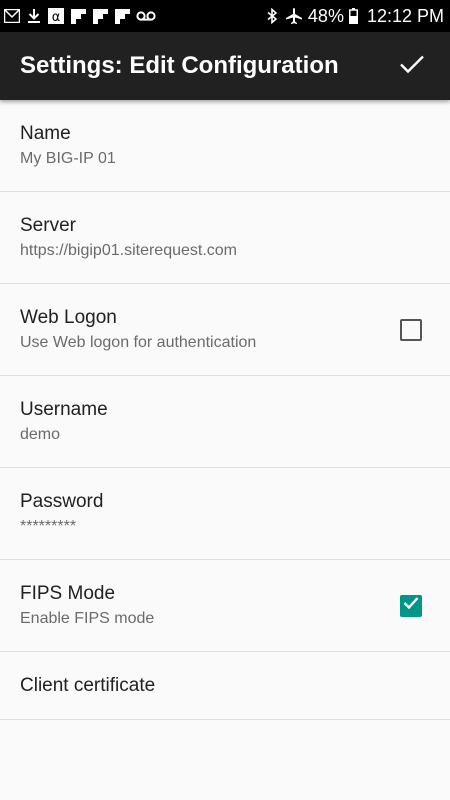 This screenshot has height=800, width=450. I want to click on pref-title: Password, so click(62, 501).